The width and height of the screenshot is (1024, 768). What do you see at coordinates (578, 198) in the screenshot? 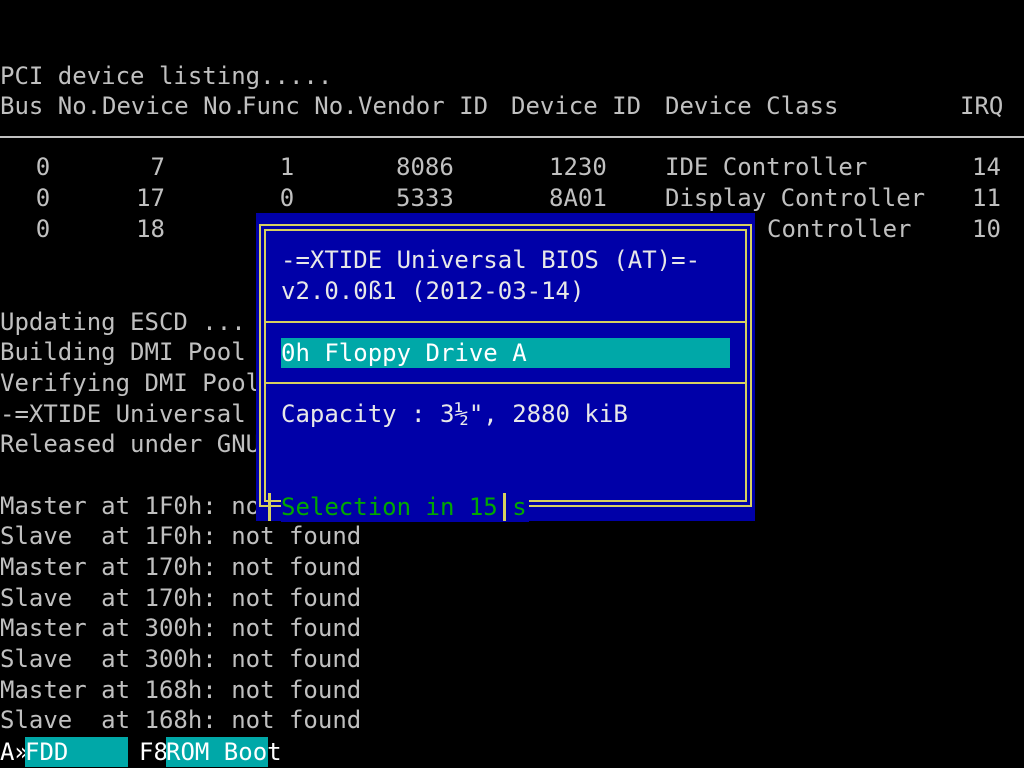
I see `row-device-id: 8A01` at bounding box center [578, 198].